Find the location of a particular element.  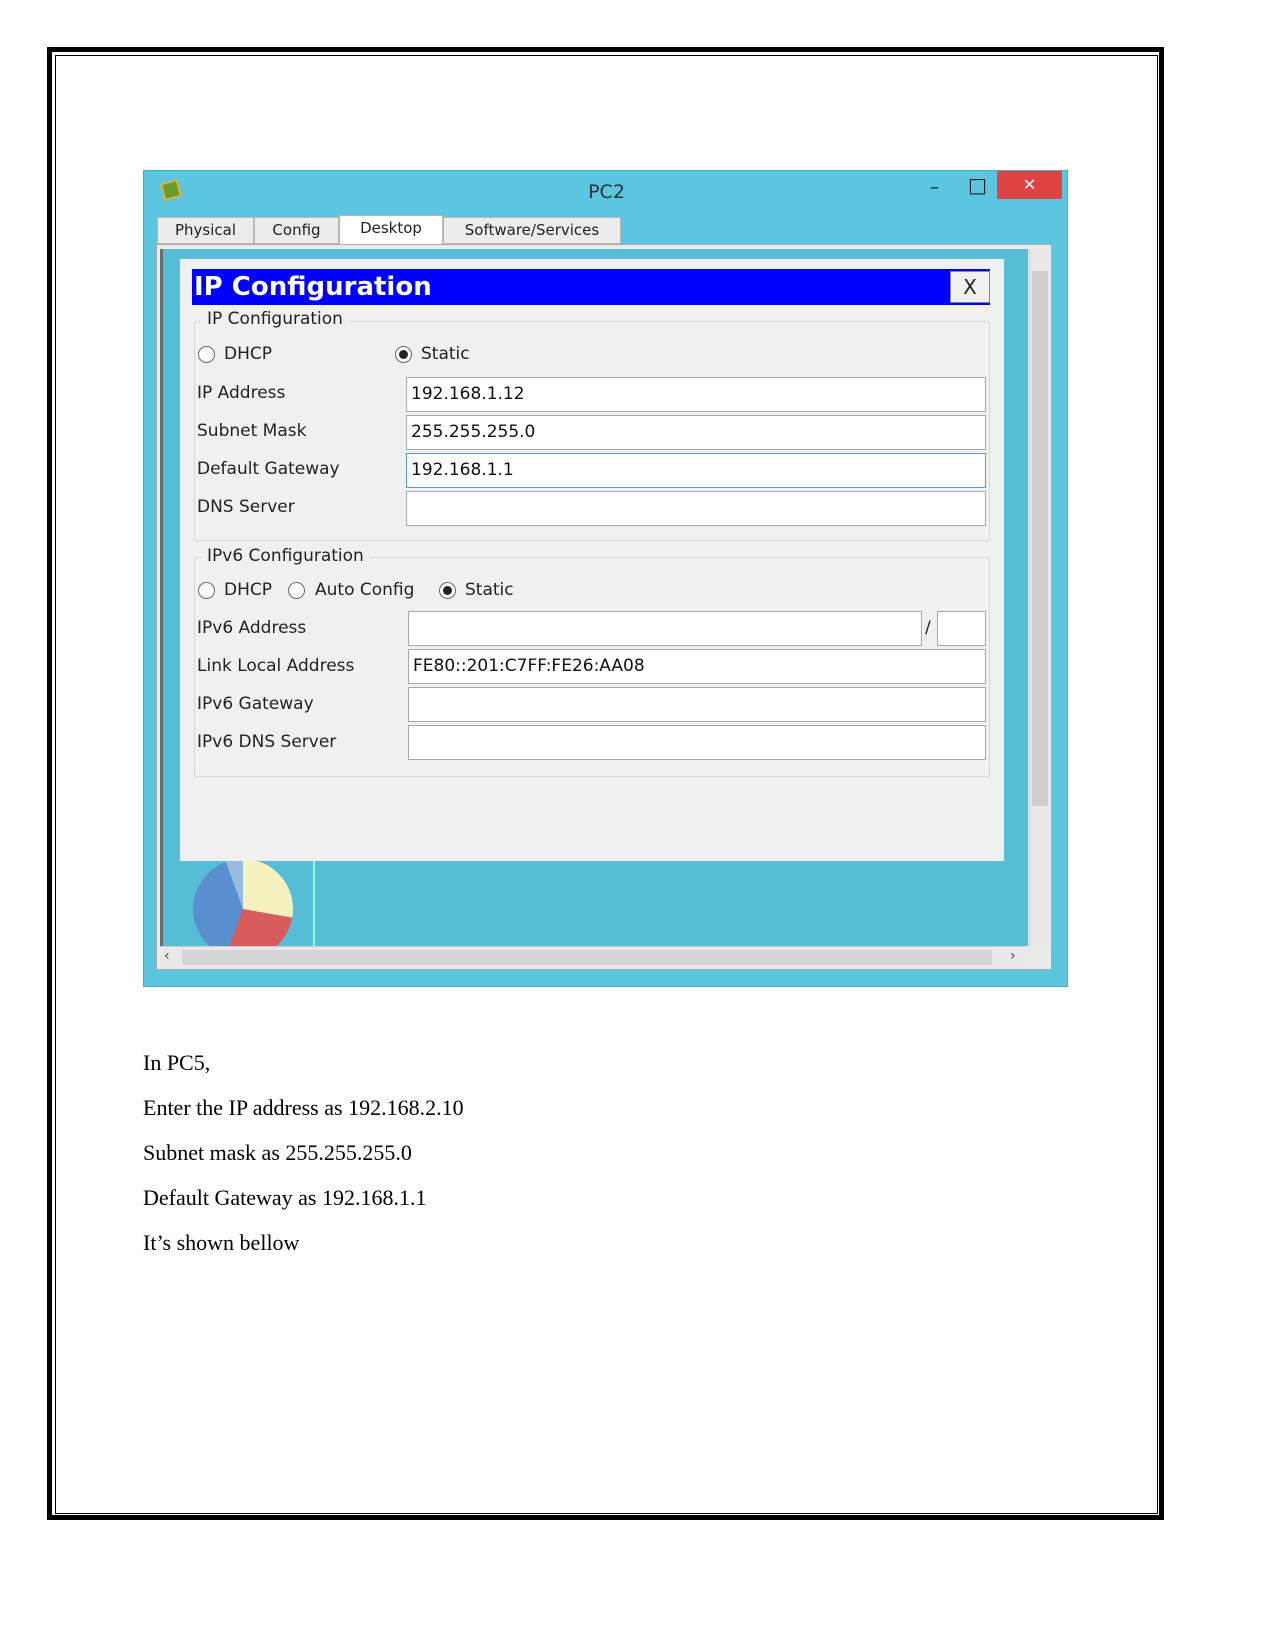

scroll-left-icon: ‹ is located at coordinates (167, 956).